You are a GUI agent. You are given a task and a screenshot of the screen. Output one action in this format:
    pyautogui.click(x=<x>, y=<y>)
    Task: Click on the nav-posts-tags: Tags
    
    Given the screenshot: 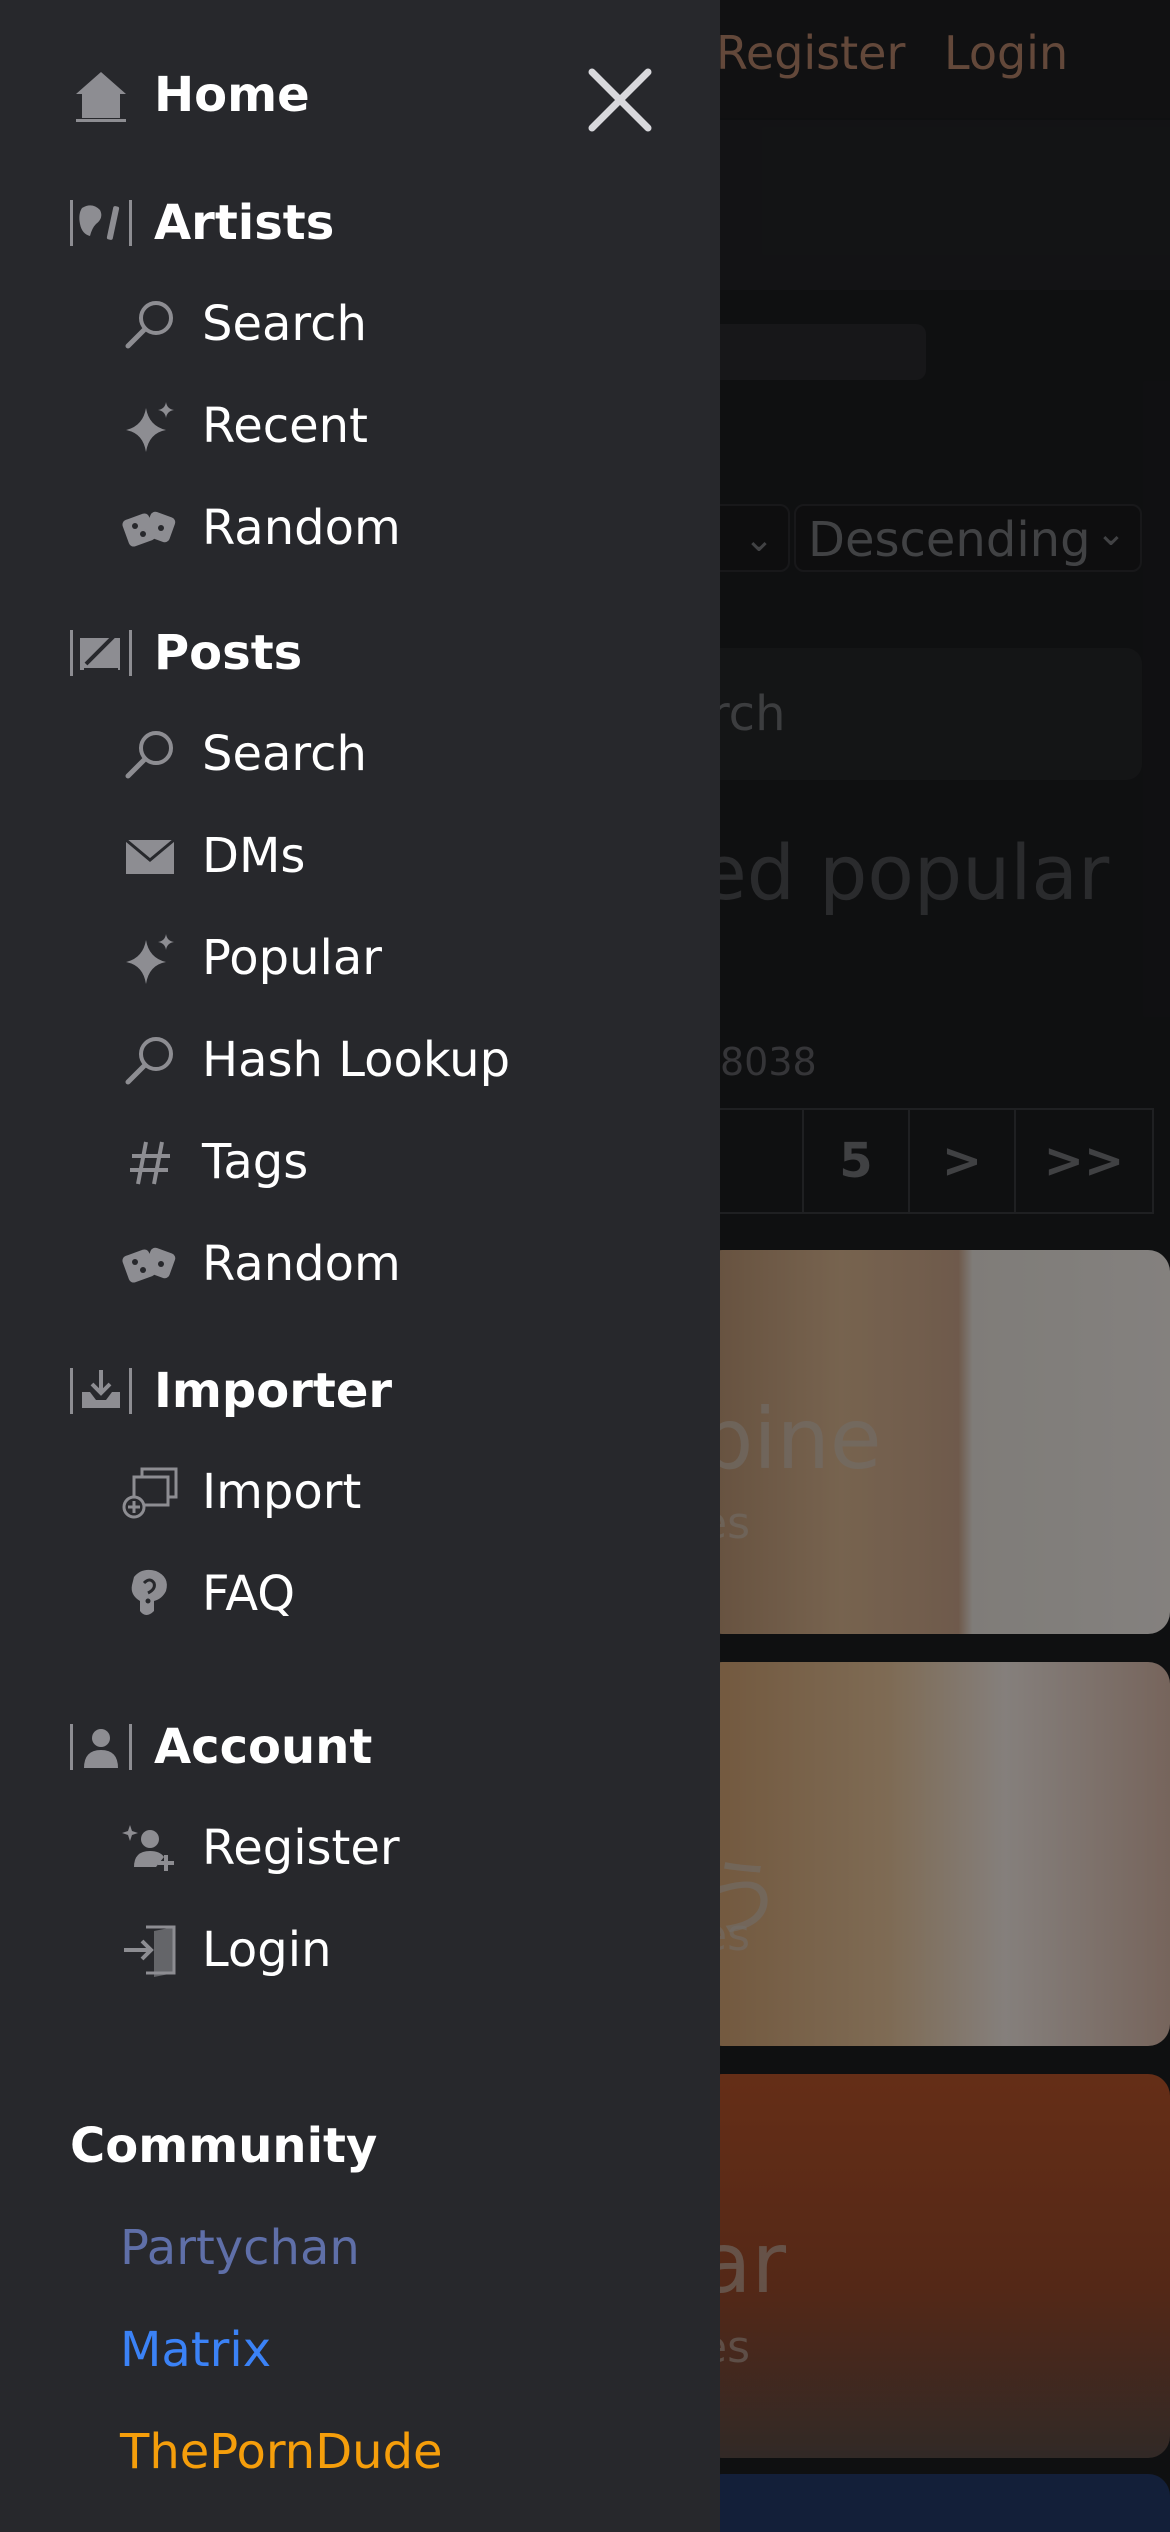 What is the action you would take?
    pyautogui.click(x=214, y=1162)
    